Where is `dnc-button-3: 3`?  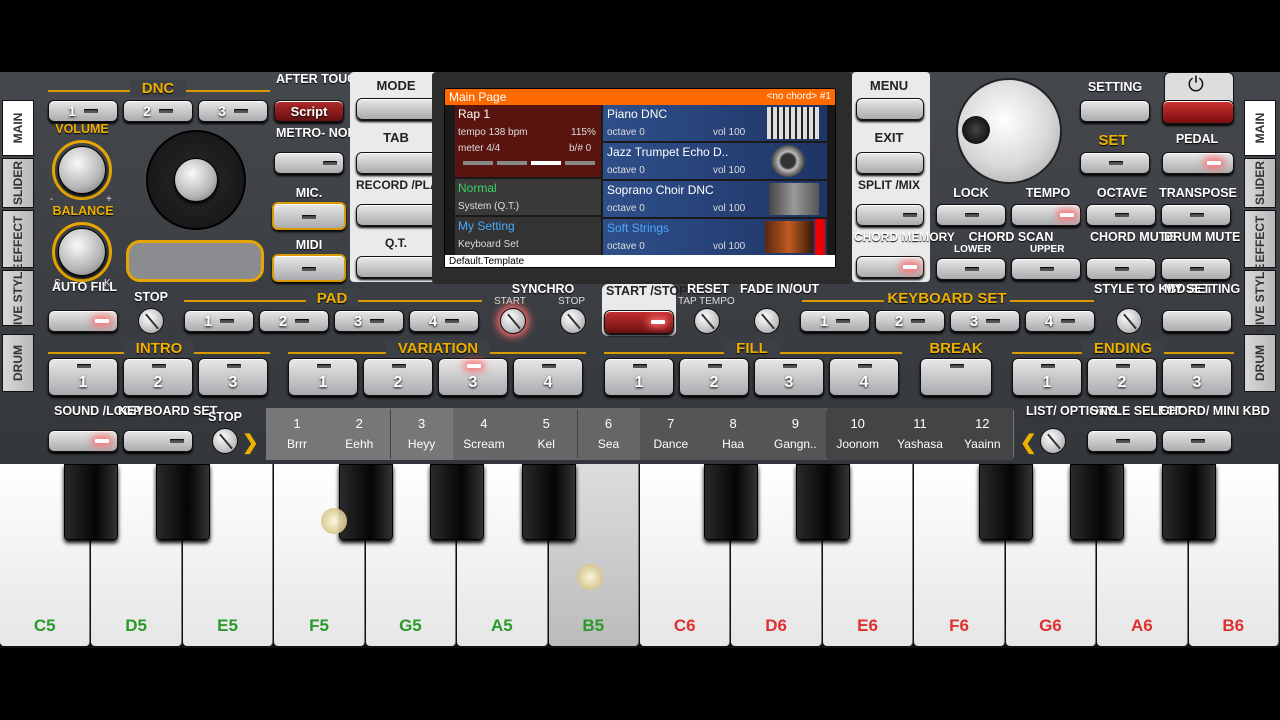
dnc-button-3: 3 is located at coordinates (233, 111).